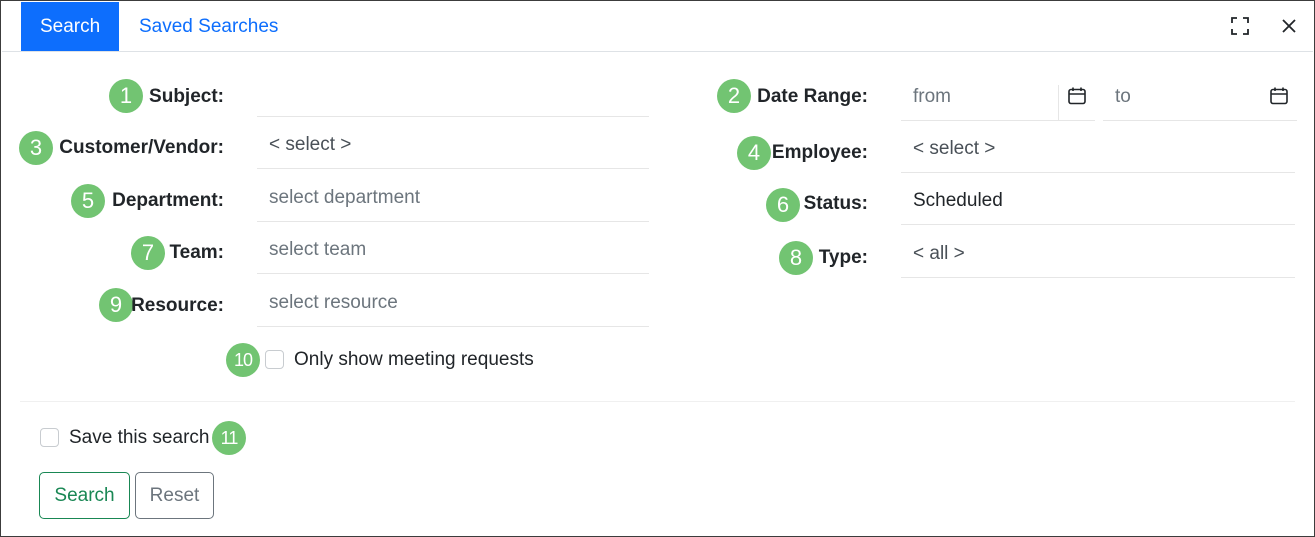 This screenshot has height=537, width=1315. I want to click on step-badge-8: 8, so click(796, 258).